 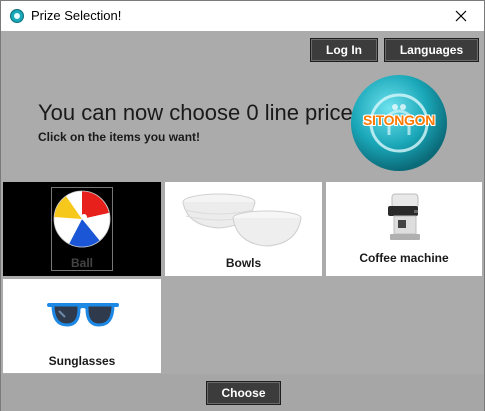 What do you see at coordinates (243, 263) in the screenshot?
I see `item-label-bowls: Bowls` at bounding box center [243, 263].